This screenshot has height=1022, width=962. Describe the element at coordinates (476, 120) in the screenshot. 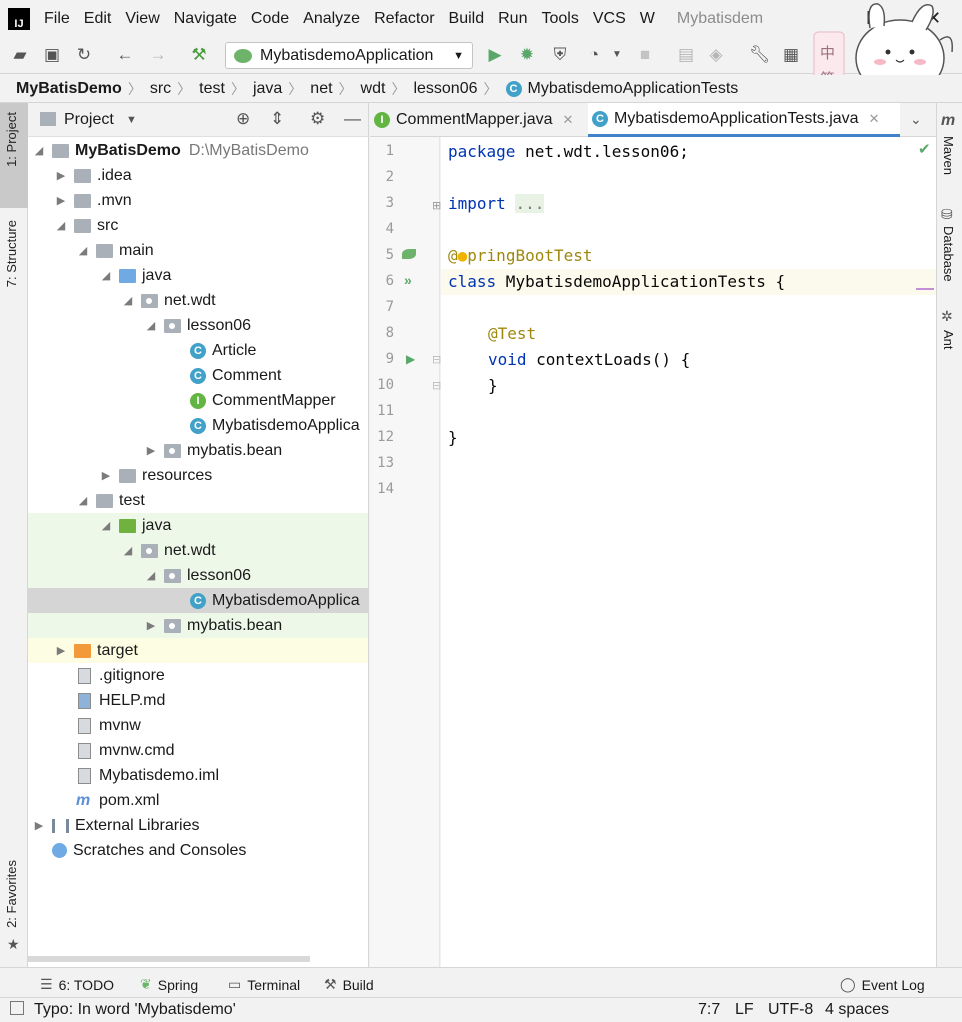

I see `tab-comment-mapper: I CommentMapper.java ✕` at that location.